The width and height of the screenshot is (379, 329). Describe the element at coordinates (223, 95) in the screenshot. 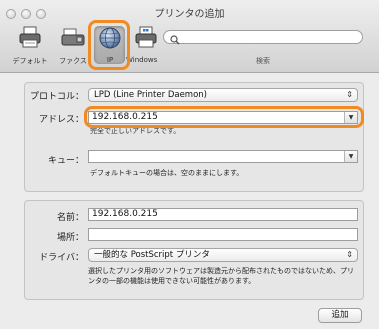

I see `protocol-popup: LPD (Line Printer Daemon) ⇕` at that location.